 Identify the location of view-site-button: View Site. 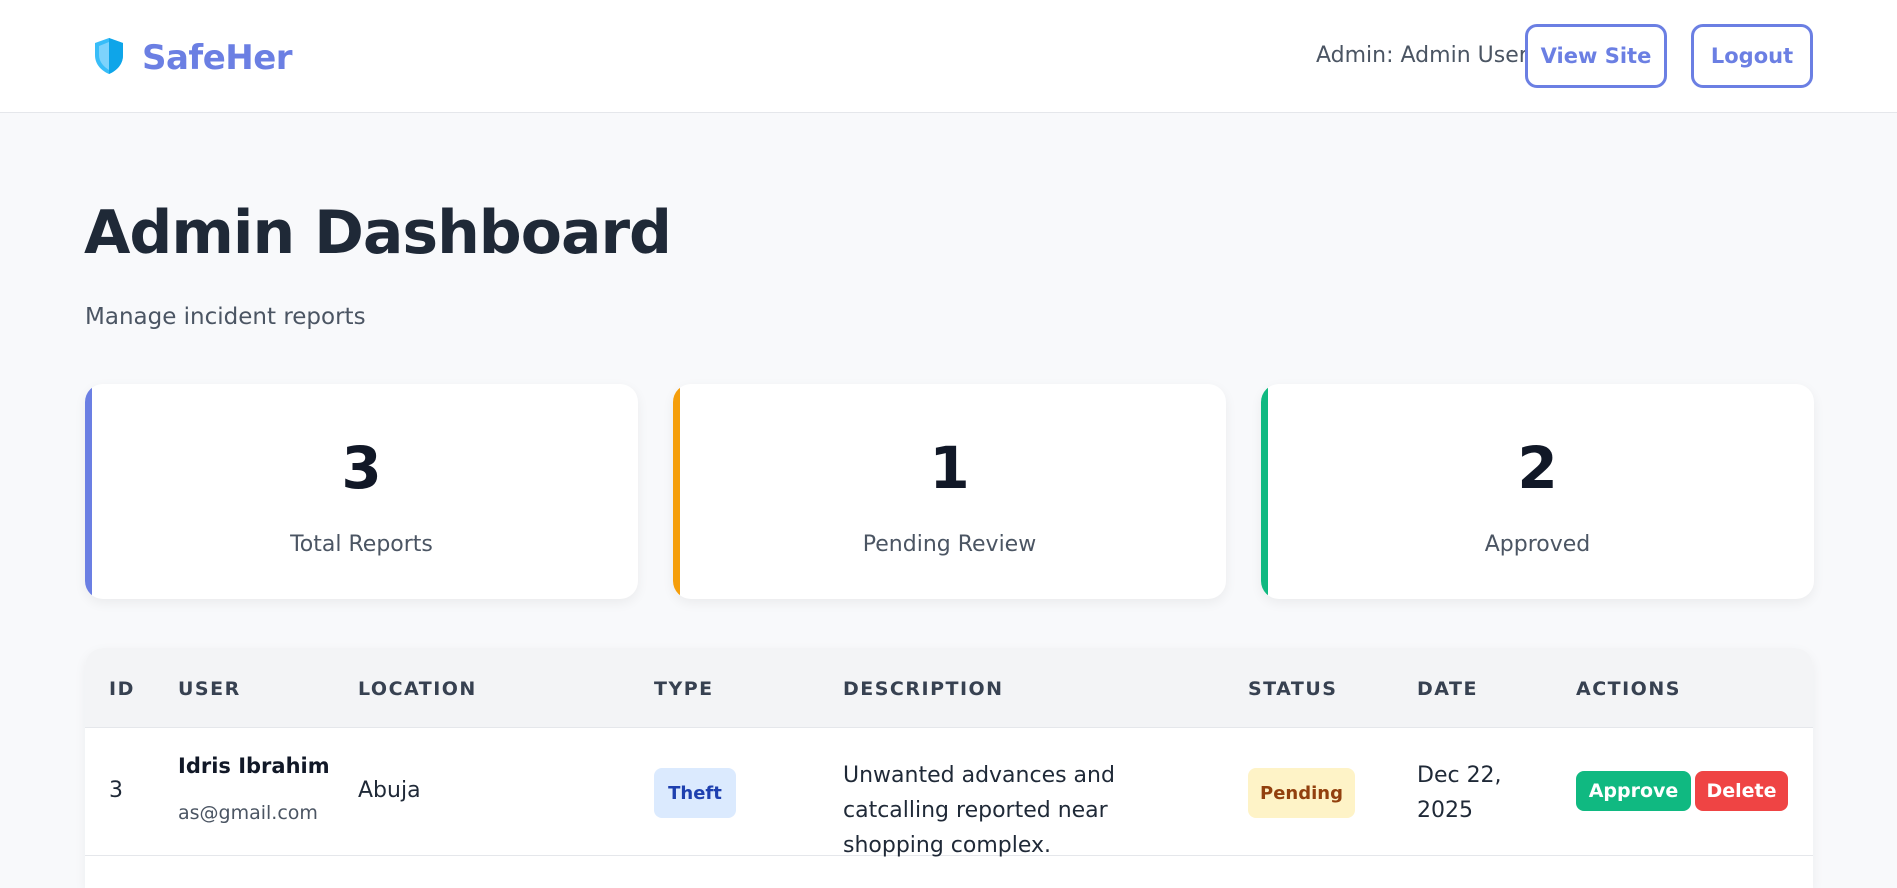
(1596, 56).